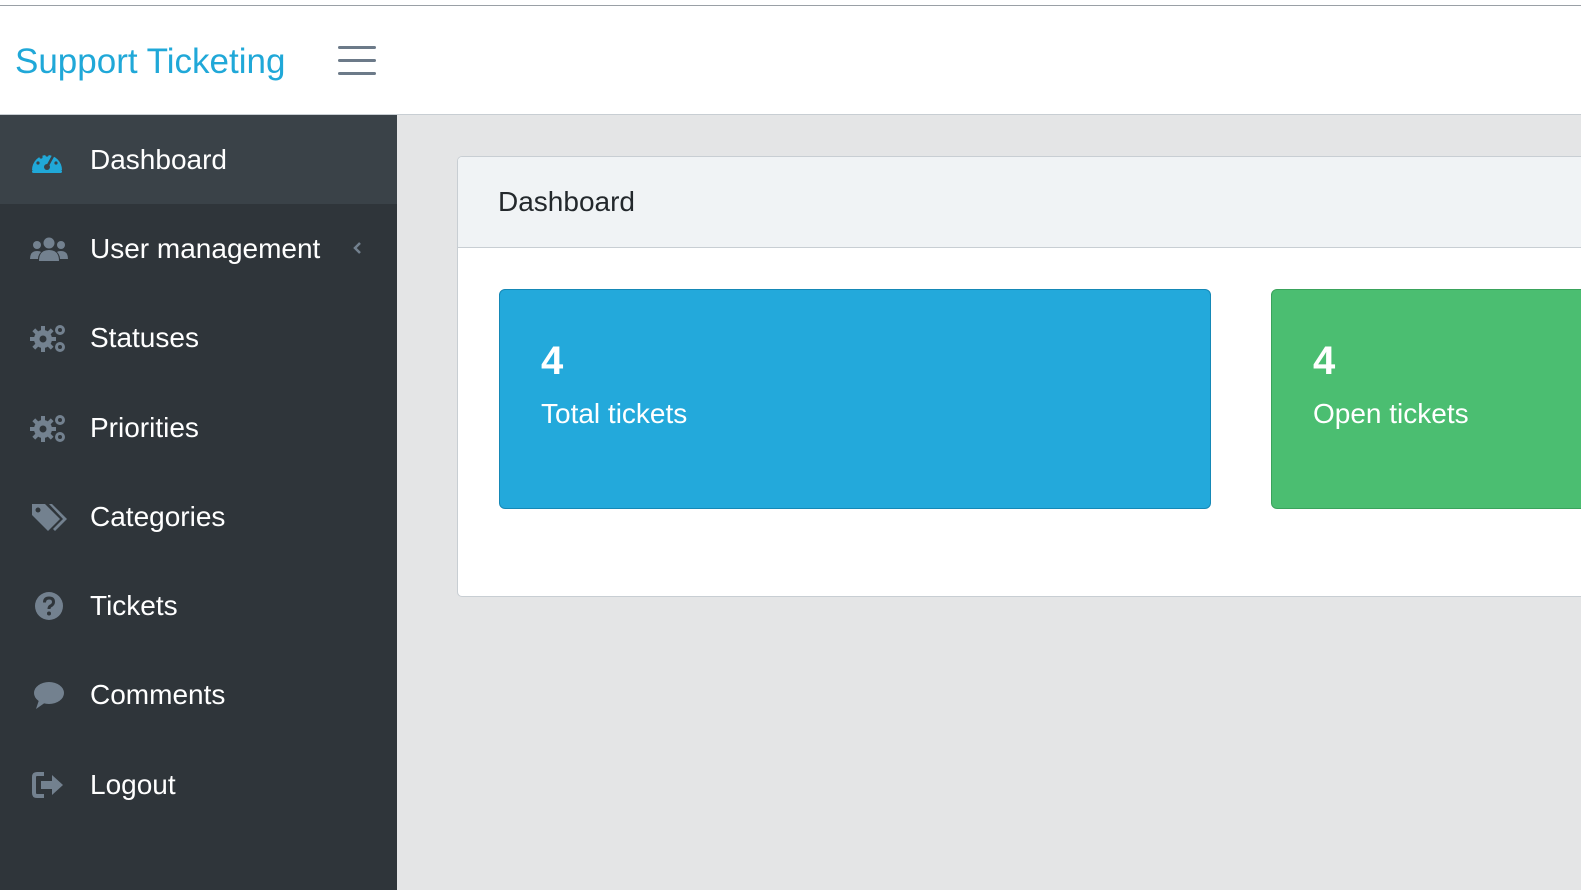 This screenshot has width=1581, height=890. What do you see at coordinates (566, 201) in the screenshot?
I see `card-title: Dashboard` at bounding box center [566, 201].